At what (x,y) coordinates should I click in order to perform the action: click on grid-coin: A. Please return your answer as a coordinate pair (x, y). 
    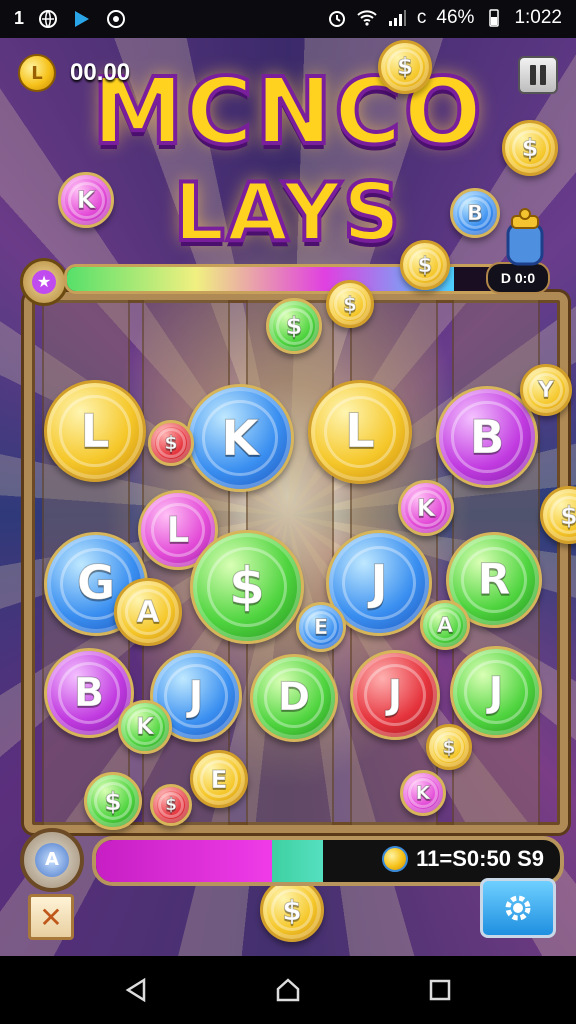
    Looking at the image, I should click on (148, 612).